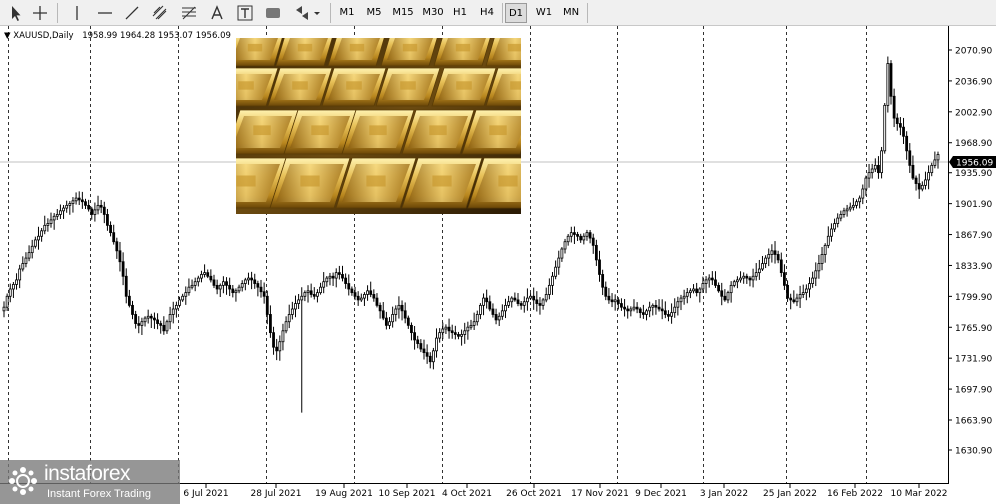 The image size is (996, 504). I want to click on expand-arrow-icon: ▼, so click(7, 36).